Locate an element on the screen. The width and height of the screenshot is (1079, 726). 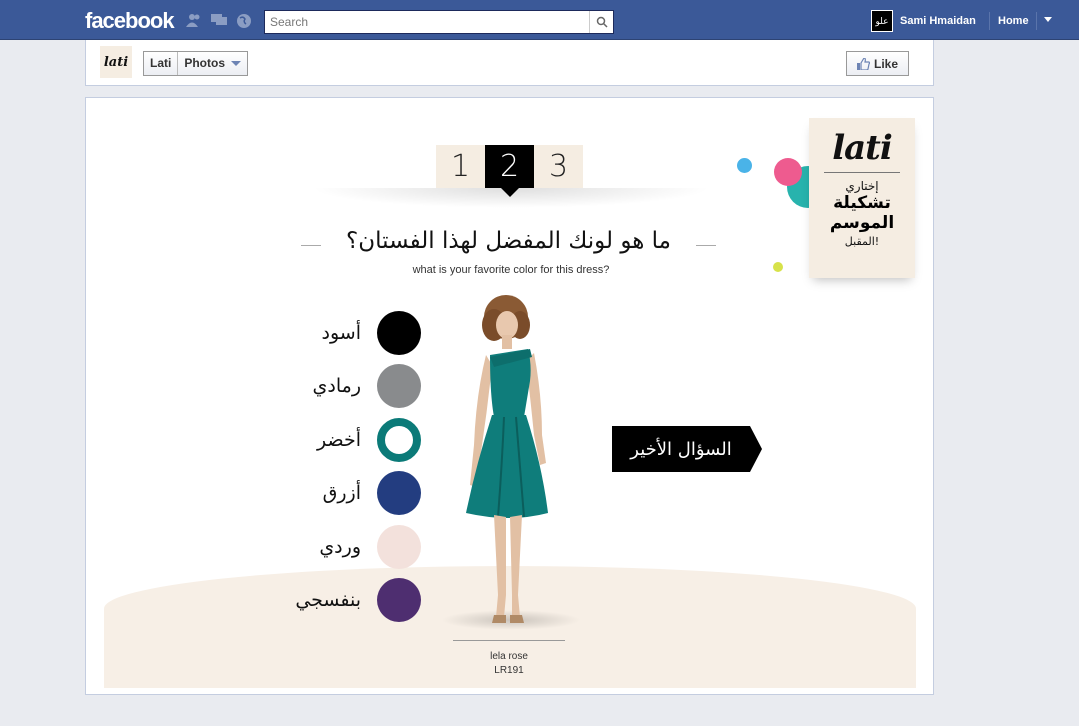
page-header: lati Lati Photos Like is located at coordinates (509, 63).